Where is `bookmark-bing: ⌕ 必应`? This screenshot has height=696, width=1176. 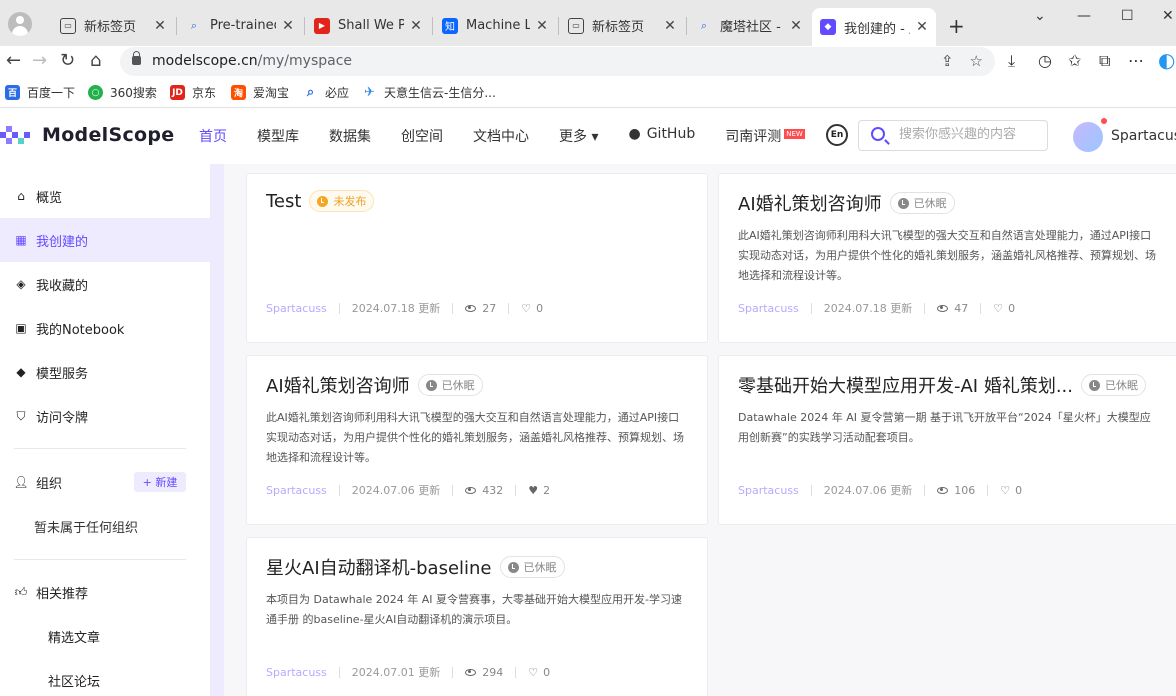
bookmark-bing: ⌕ 必应 is located at coordinates (326, 92).